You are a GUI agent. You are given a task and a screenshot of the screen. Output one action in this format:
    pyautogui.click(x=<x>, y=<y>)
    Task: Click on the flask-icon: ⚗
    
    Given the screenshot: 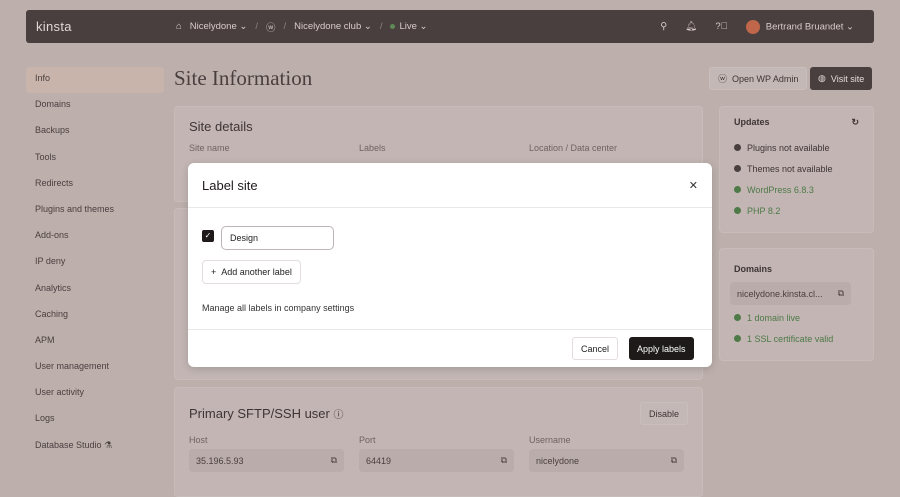 What is the action you would take?
    pyautogui.click(x=108, y=444)
    